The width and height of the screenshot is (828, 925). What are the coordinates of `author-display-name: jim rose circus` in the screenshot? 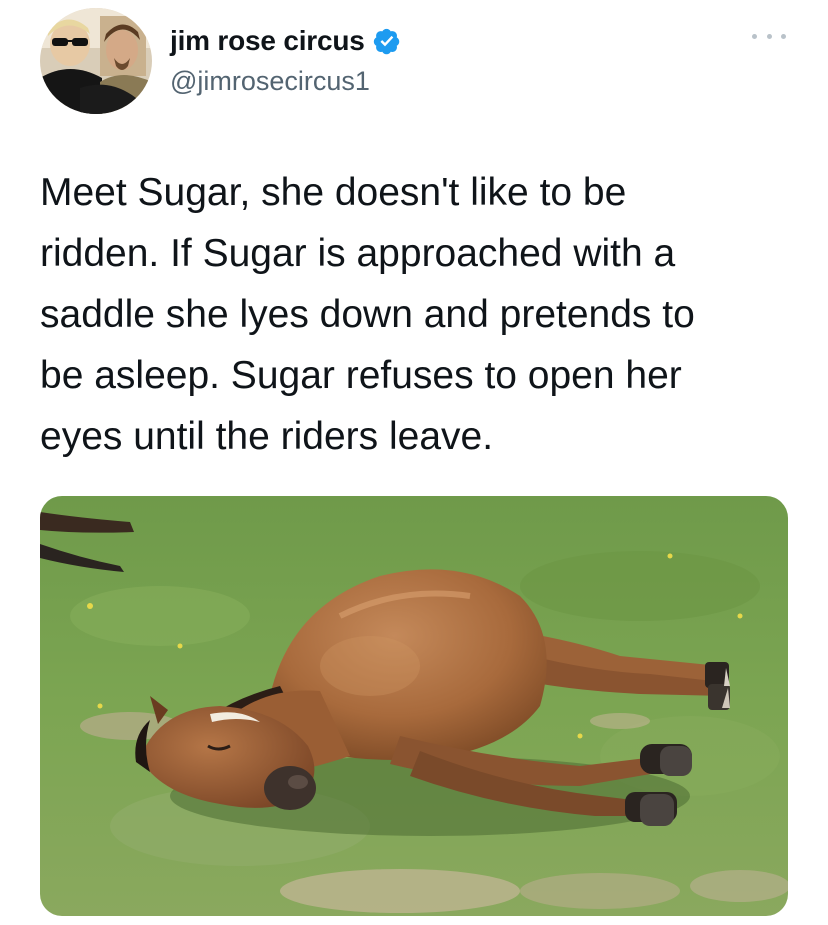 It's located at (267, 41).